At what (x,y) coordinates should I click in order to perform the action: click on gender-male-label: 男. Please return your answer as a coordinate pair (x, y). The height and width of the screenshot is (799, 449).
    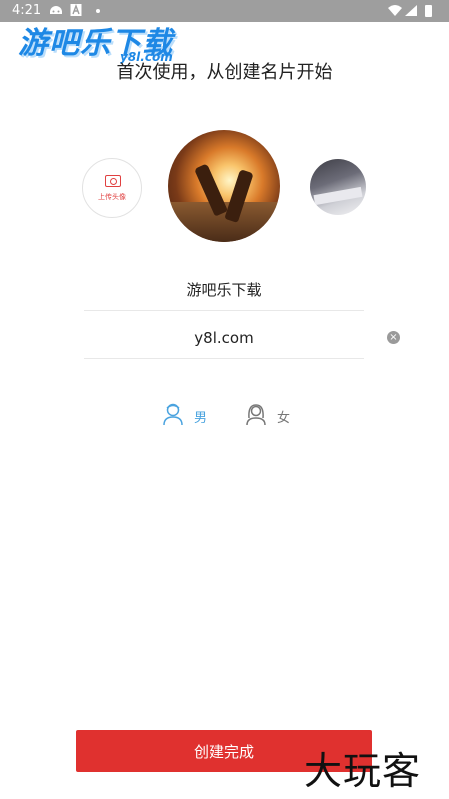
    Looking at the image, I should click on (201, 418).